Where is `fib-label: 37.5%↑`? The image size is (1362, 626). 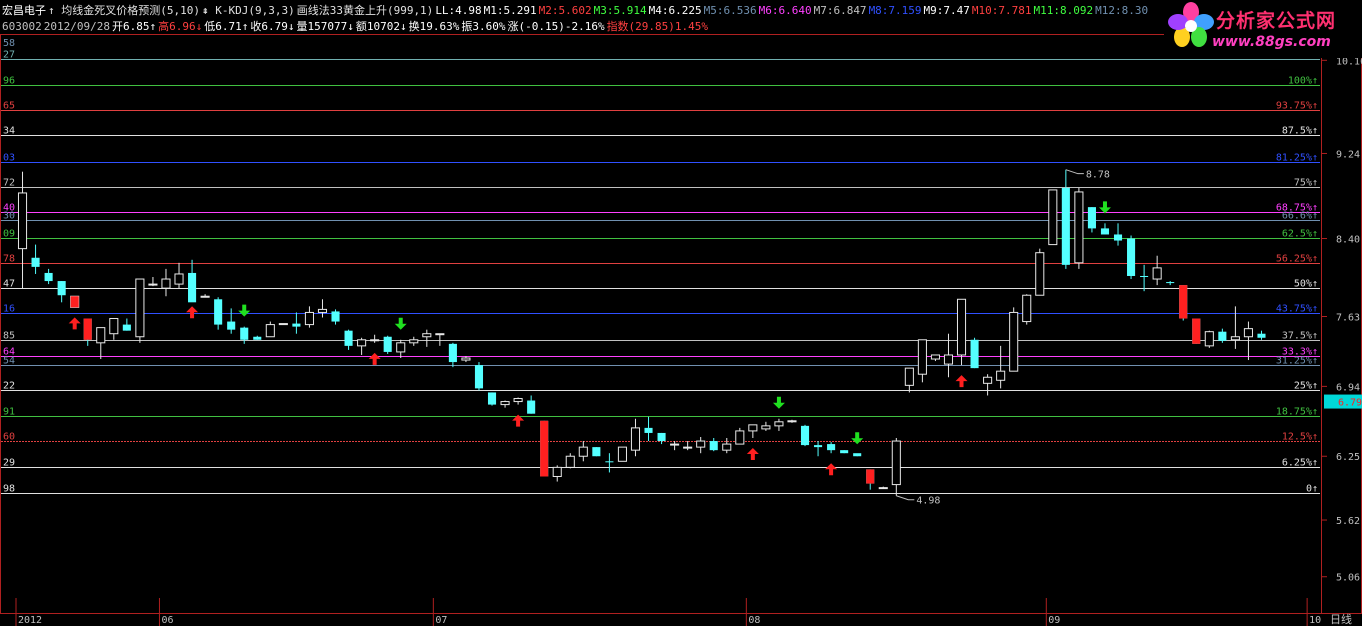
fib-label: 37.5%↑ is located at coordinates (1300, 336).